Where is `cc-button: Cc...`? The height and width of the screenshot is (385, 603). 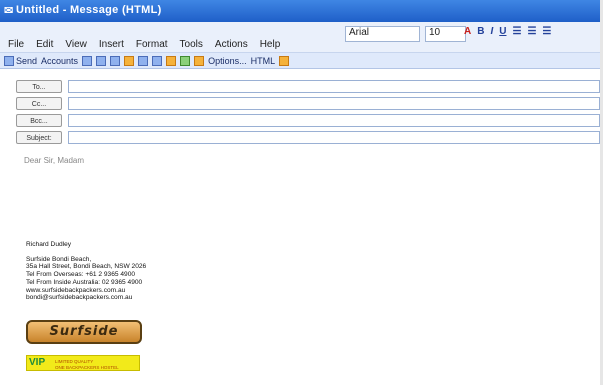
cc-button: Cc... is located at coordinates (39, 103).